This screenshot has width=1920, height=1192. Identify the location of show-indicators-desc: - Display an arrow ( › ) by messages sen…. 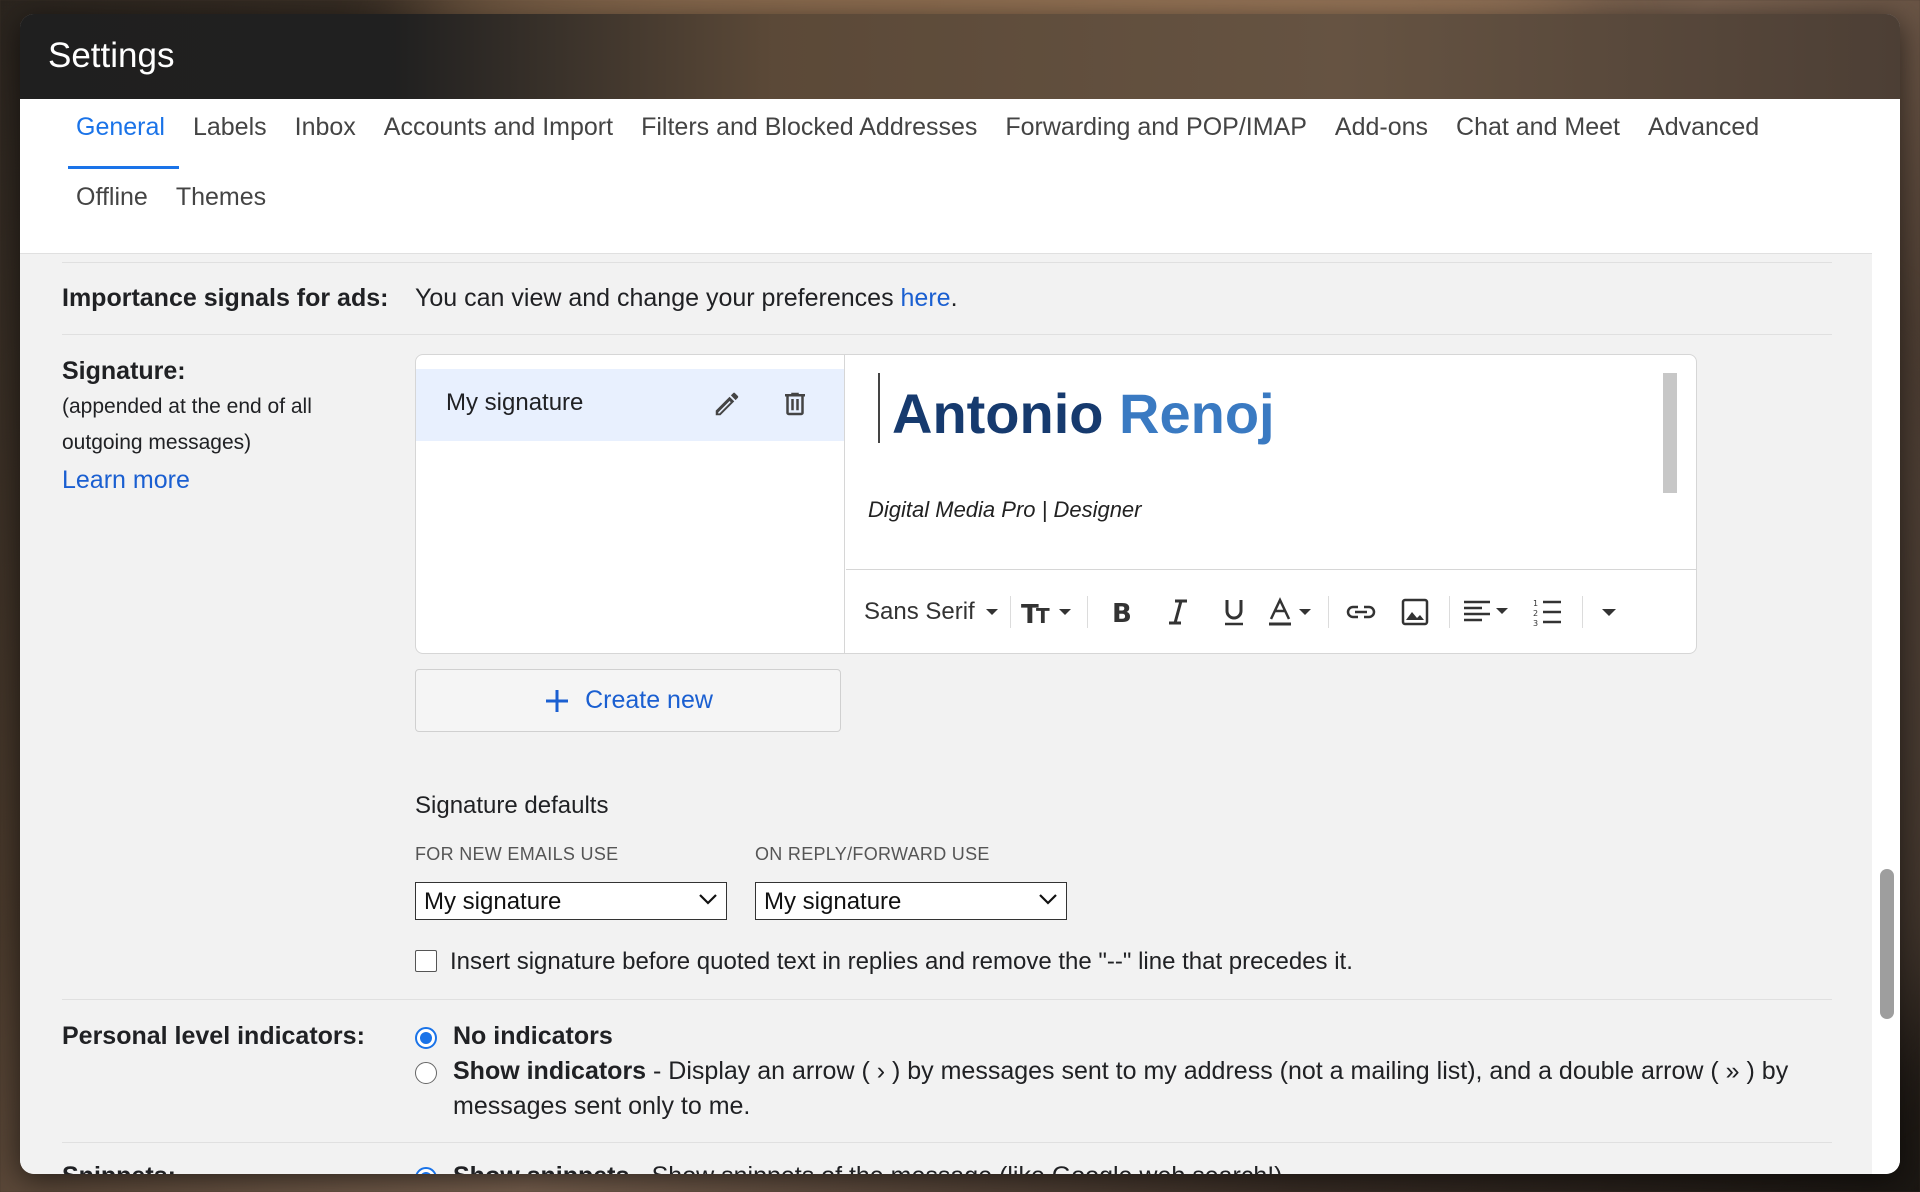
(1217, 1071).